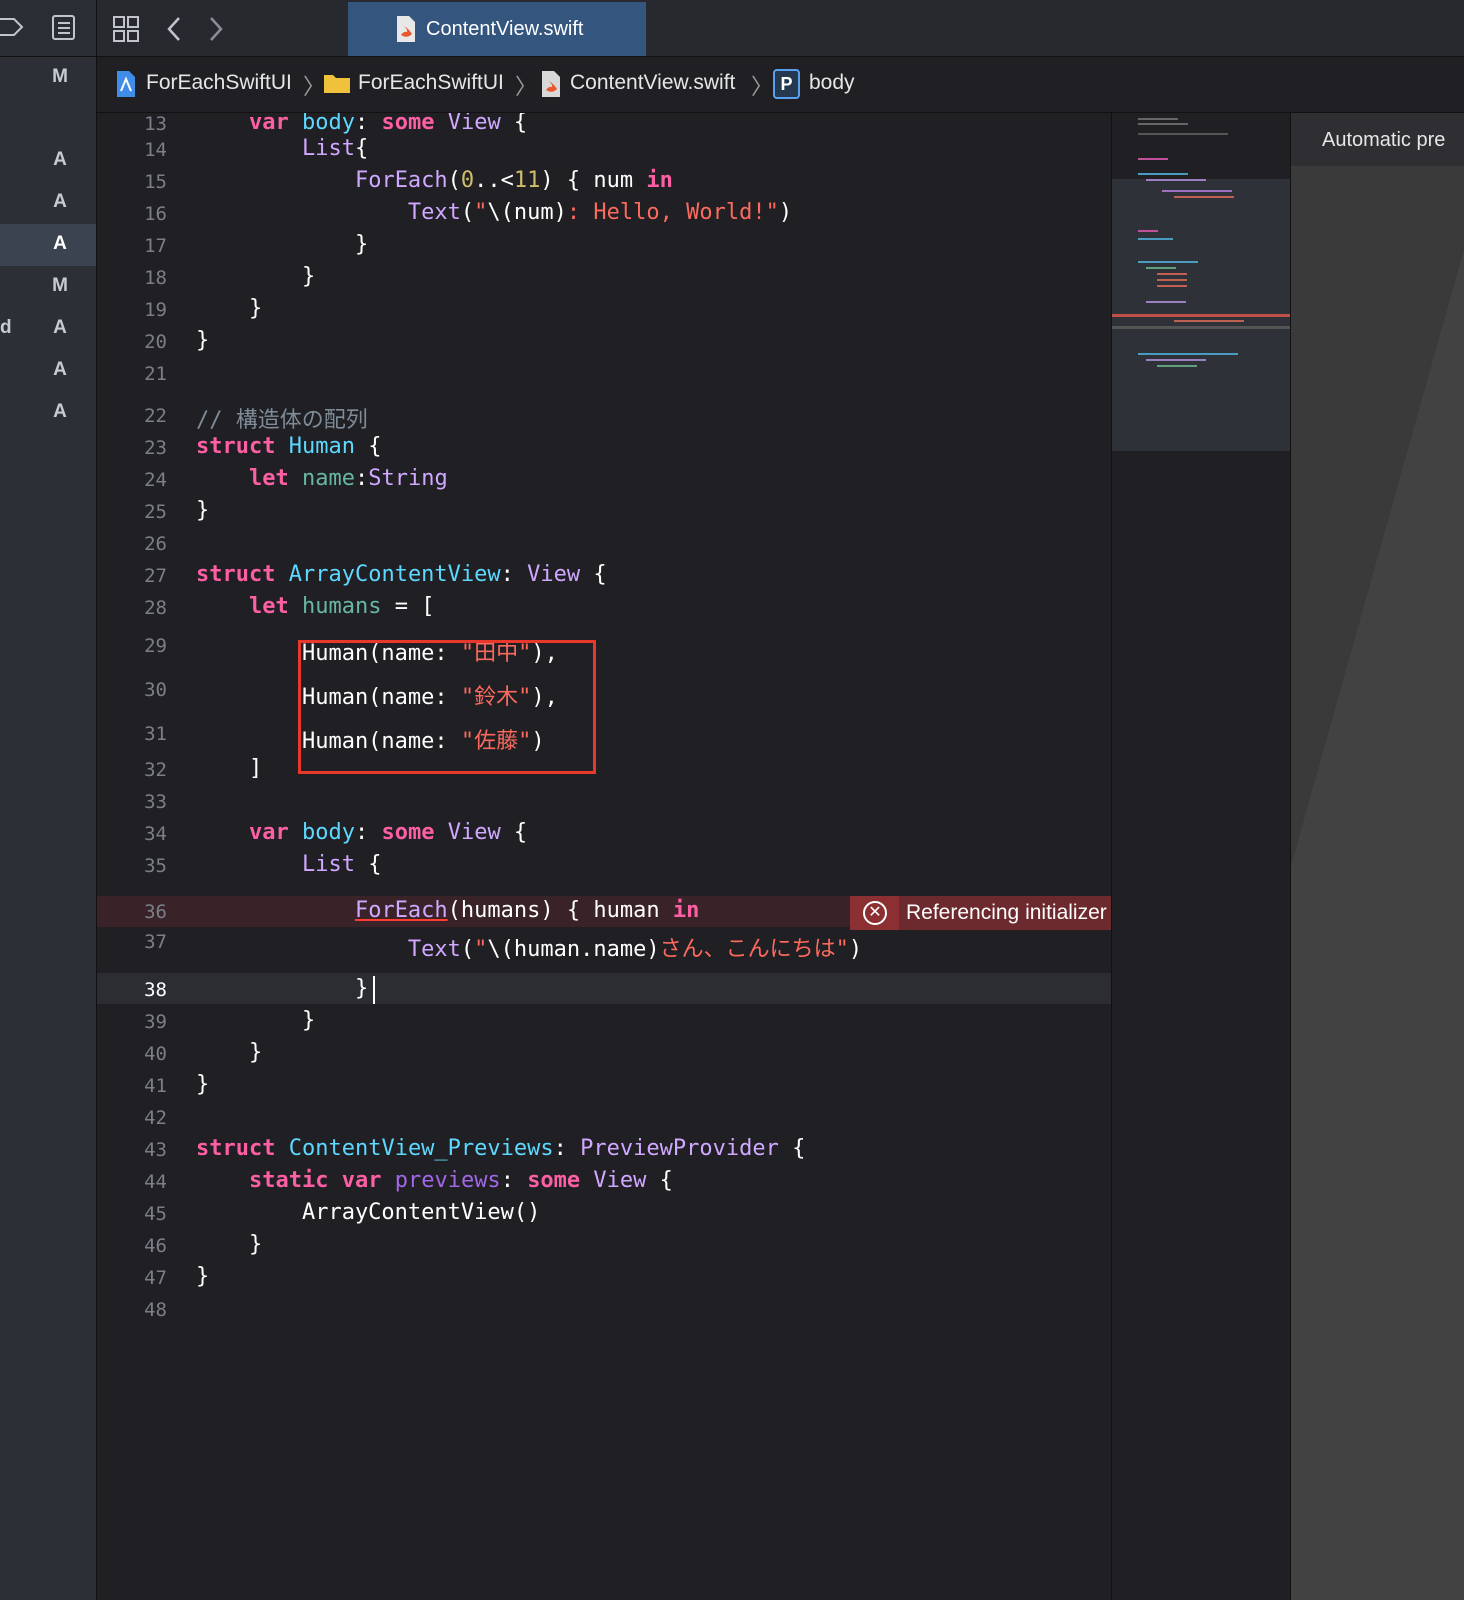  What do you see at coordinates (408, 180) in the screenshot?
I see `code-line: 15 ForEach(0..<11) { num in` at bounding box center [408, 180].